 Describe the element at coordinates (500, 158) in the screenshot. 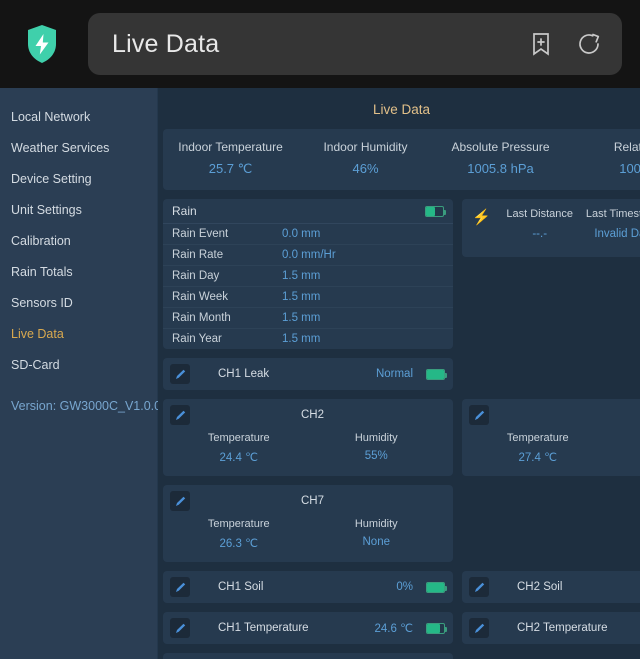

I see `summary-absolute-pressure: Absolute Pressure 1005.8 hPa` at that location.